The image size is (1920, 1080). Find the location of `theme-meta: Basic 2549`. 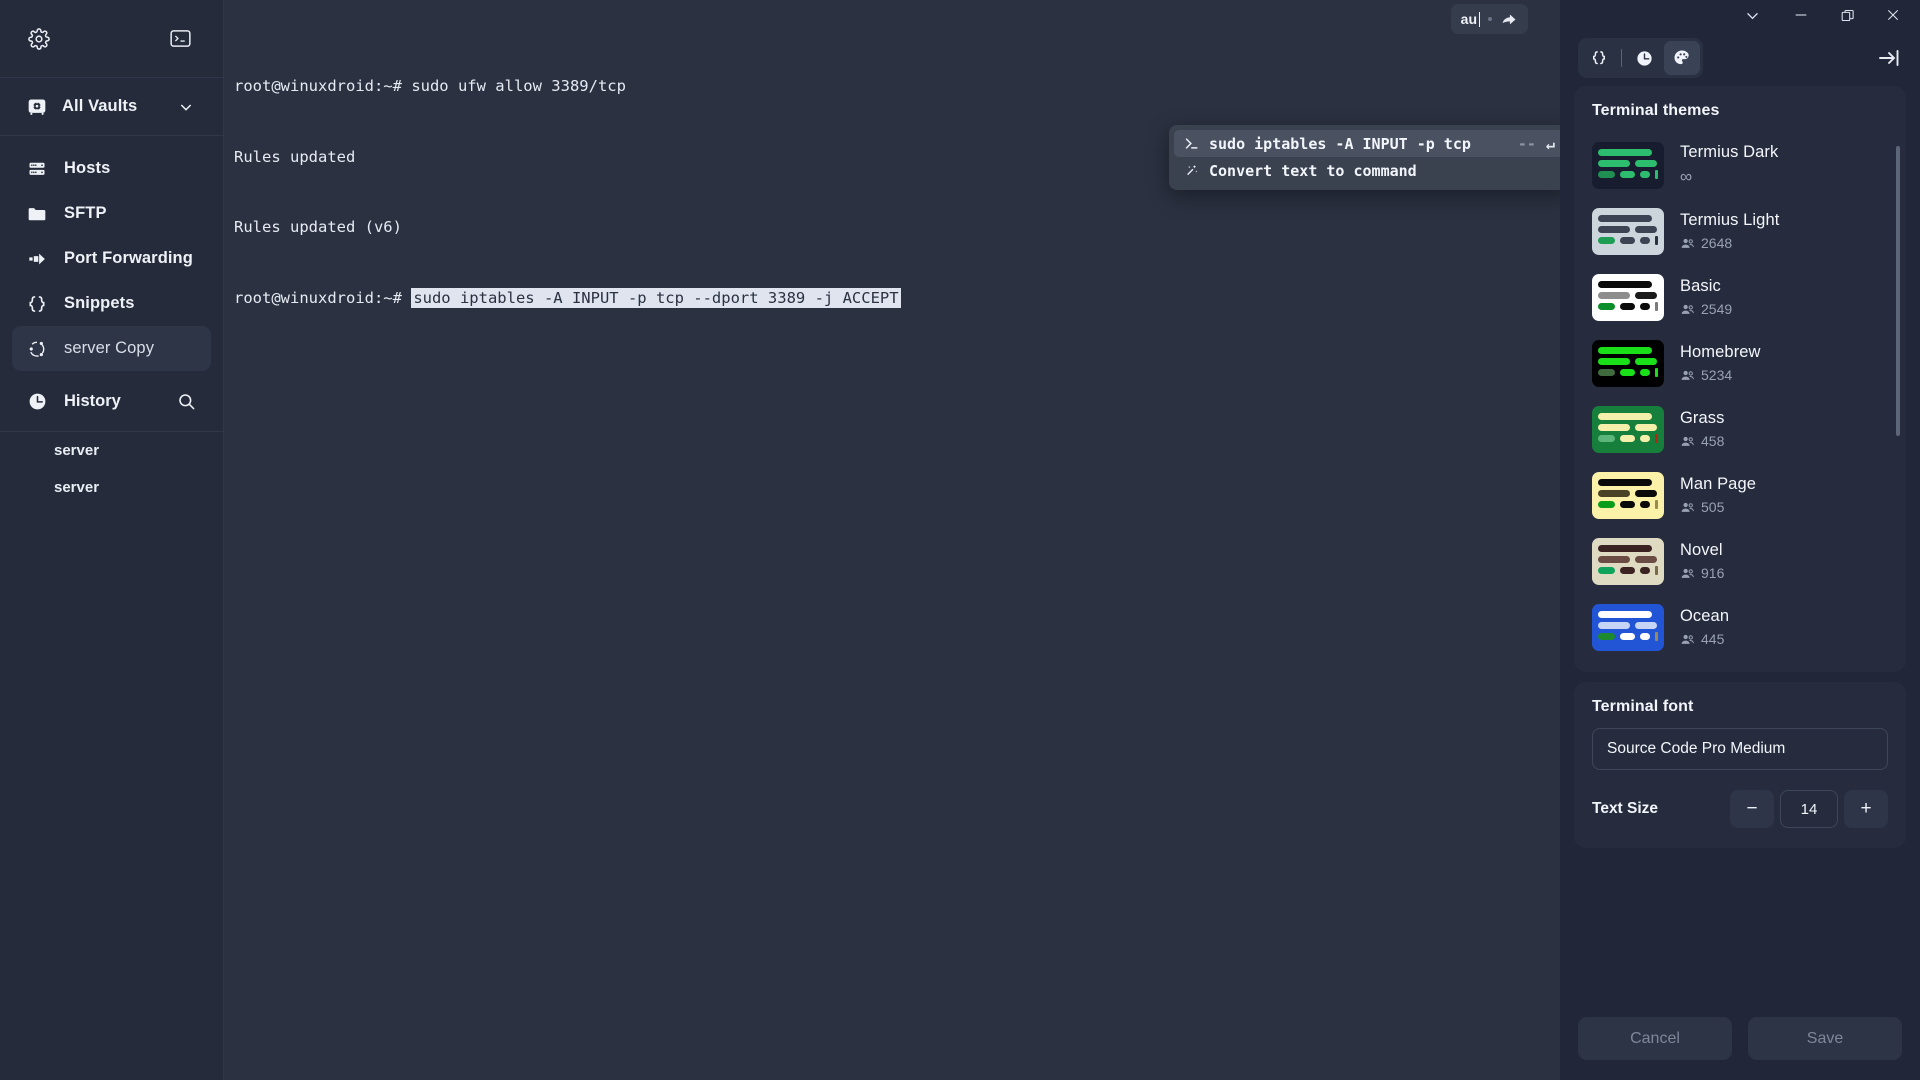

theme-meta: Basic 2549 is located at coordinates (1706, 297).